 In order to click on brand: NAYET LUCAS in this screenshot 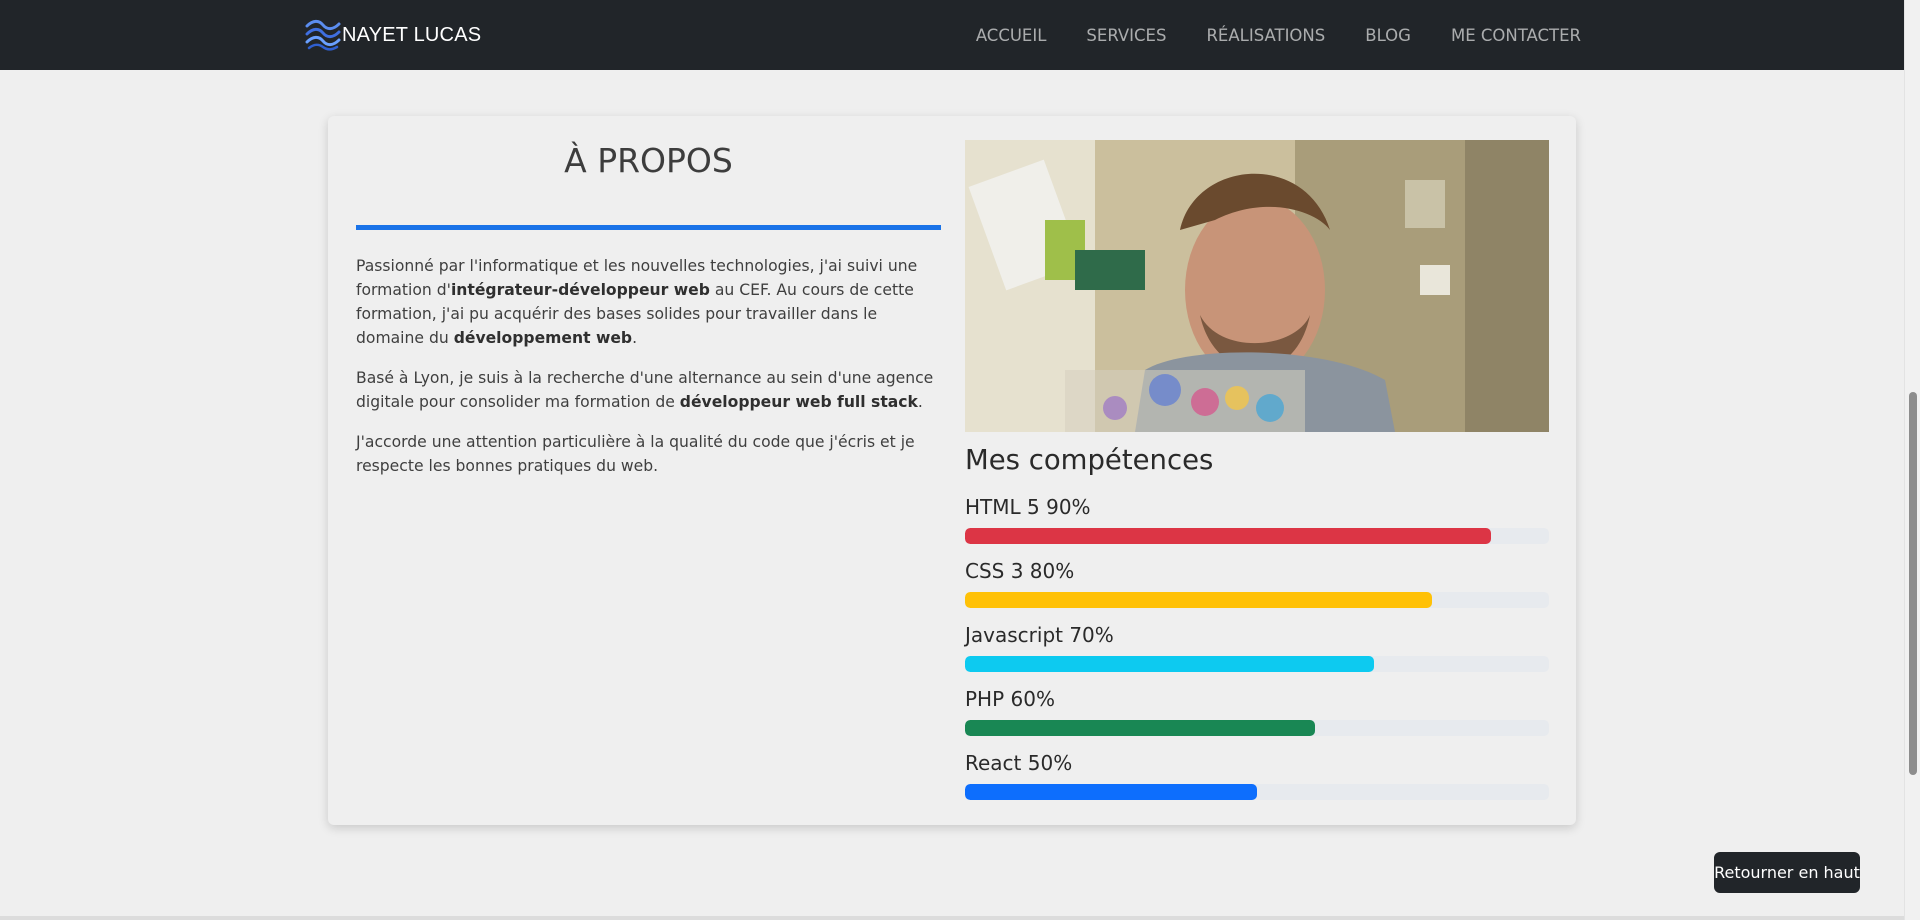, I will do `click(393, 35)`.